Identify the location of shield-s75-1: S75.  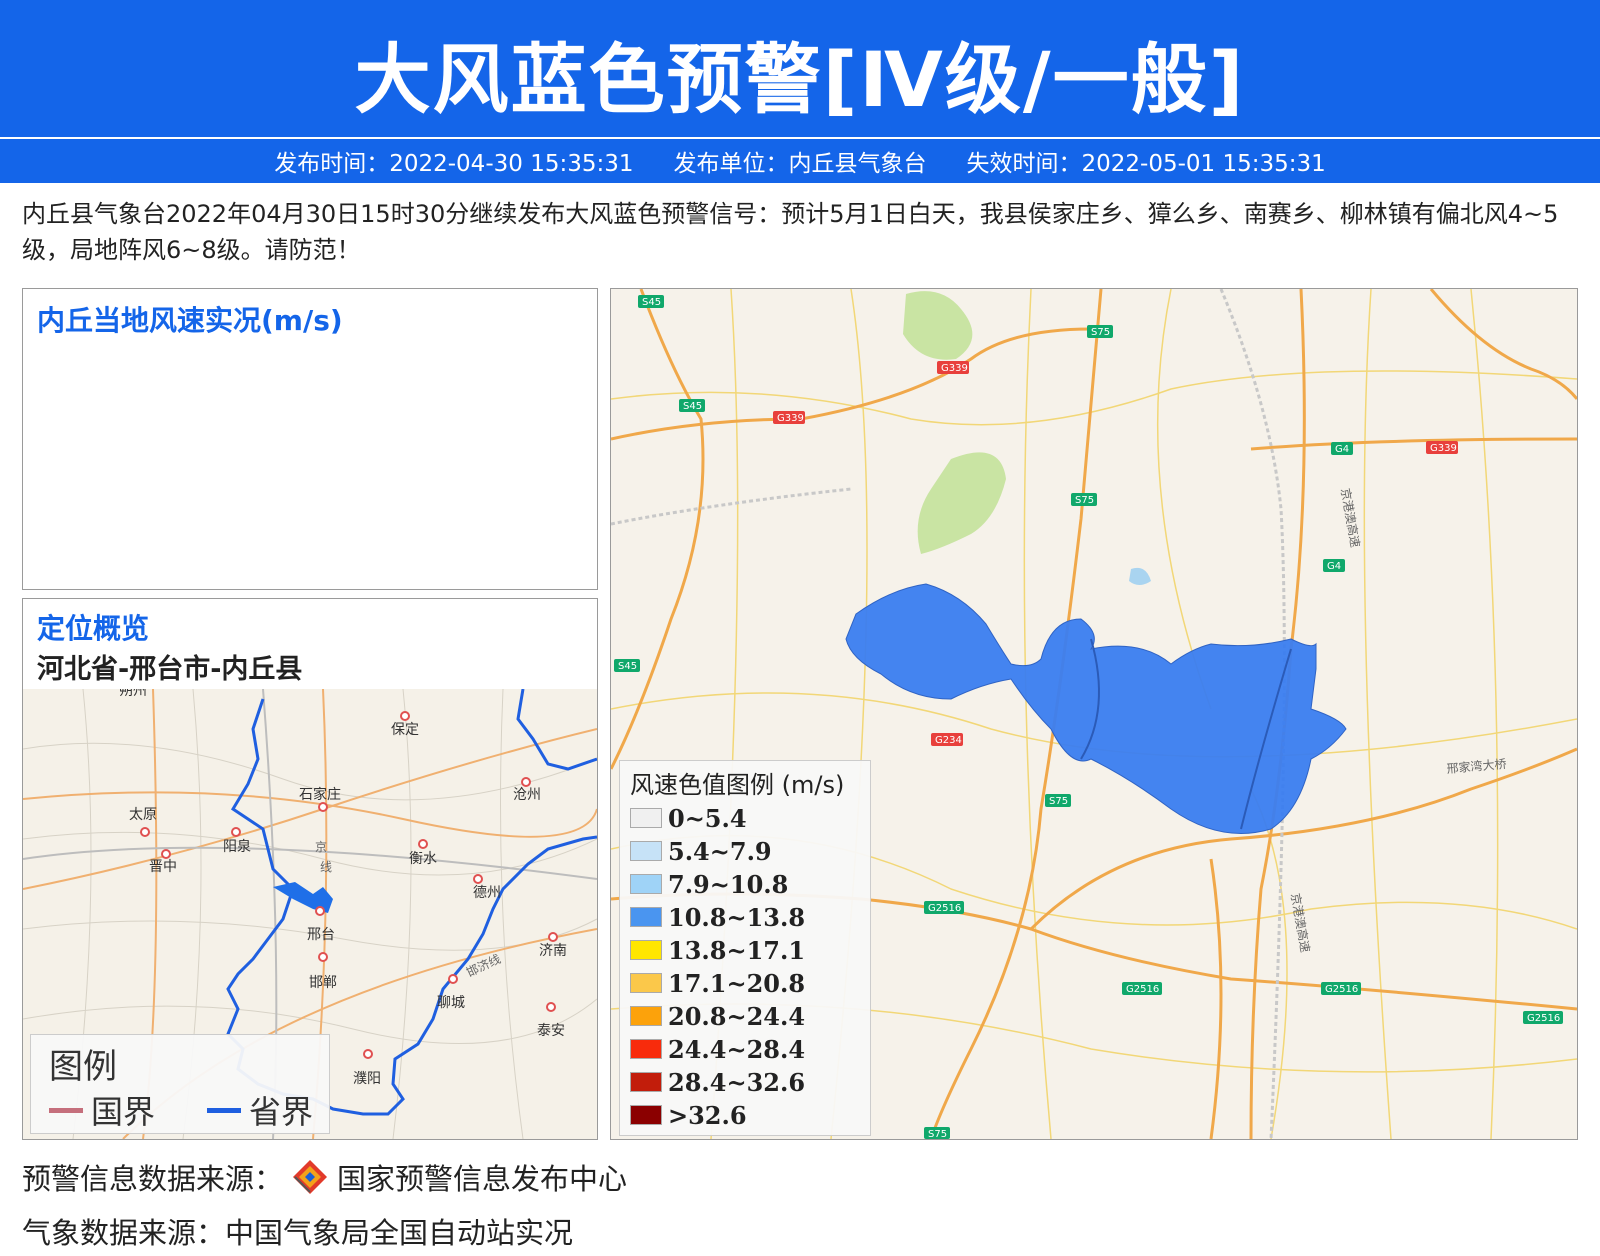
(1100, 332).